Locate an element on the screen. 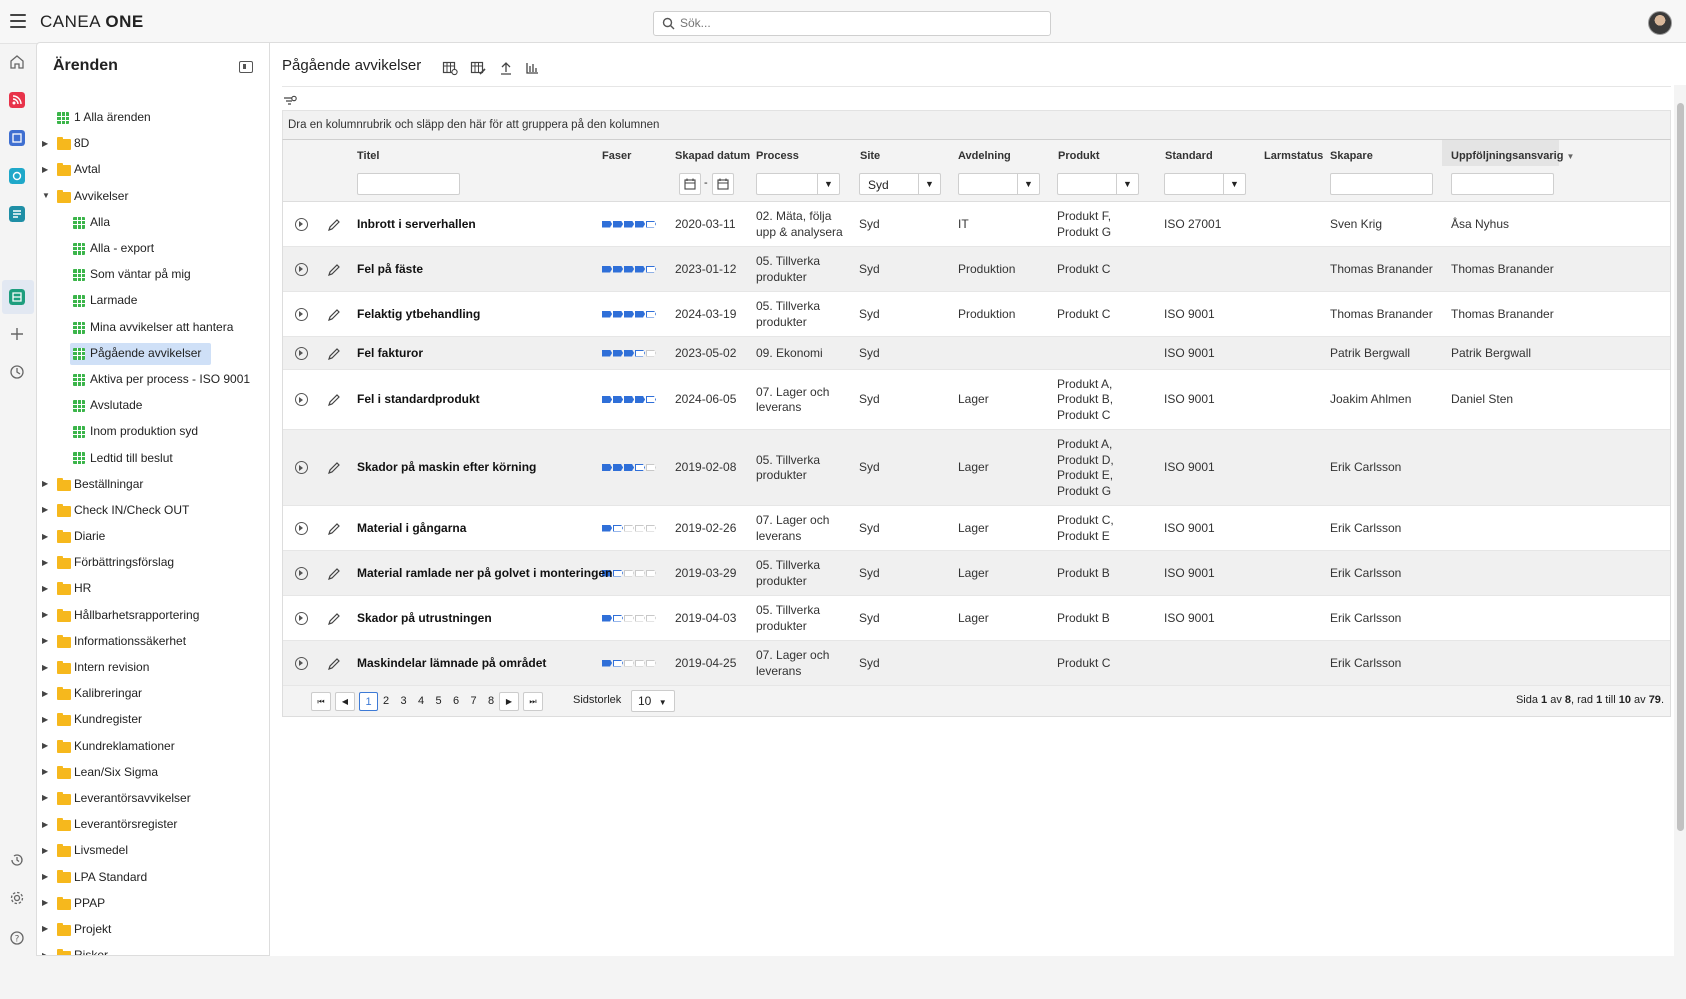 This screenshot has width=1686, height=999. tree-item: ▶ Livsmedel is located at coordinates (153, 850).